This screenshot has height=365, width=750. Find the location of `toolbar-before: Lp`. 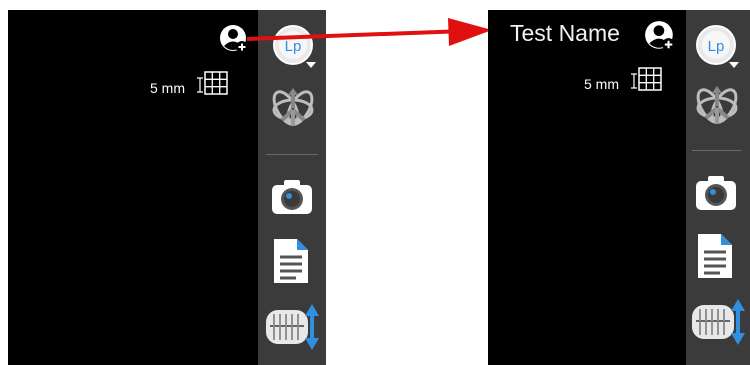

toolbar-before: Lp is located at coordinates (292, 187).